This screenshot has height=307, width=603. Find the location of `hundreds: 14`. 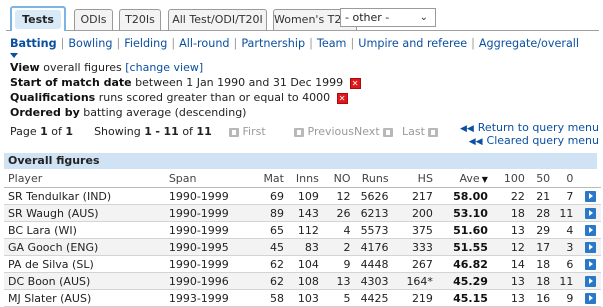

hundreds: 14 is located at coordinates (506, 264).